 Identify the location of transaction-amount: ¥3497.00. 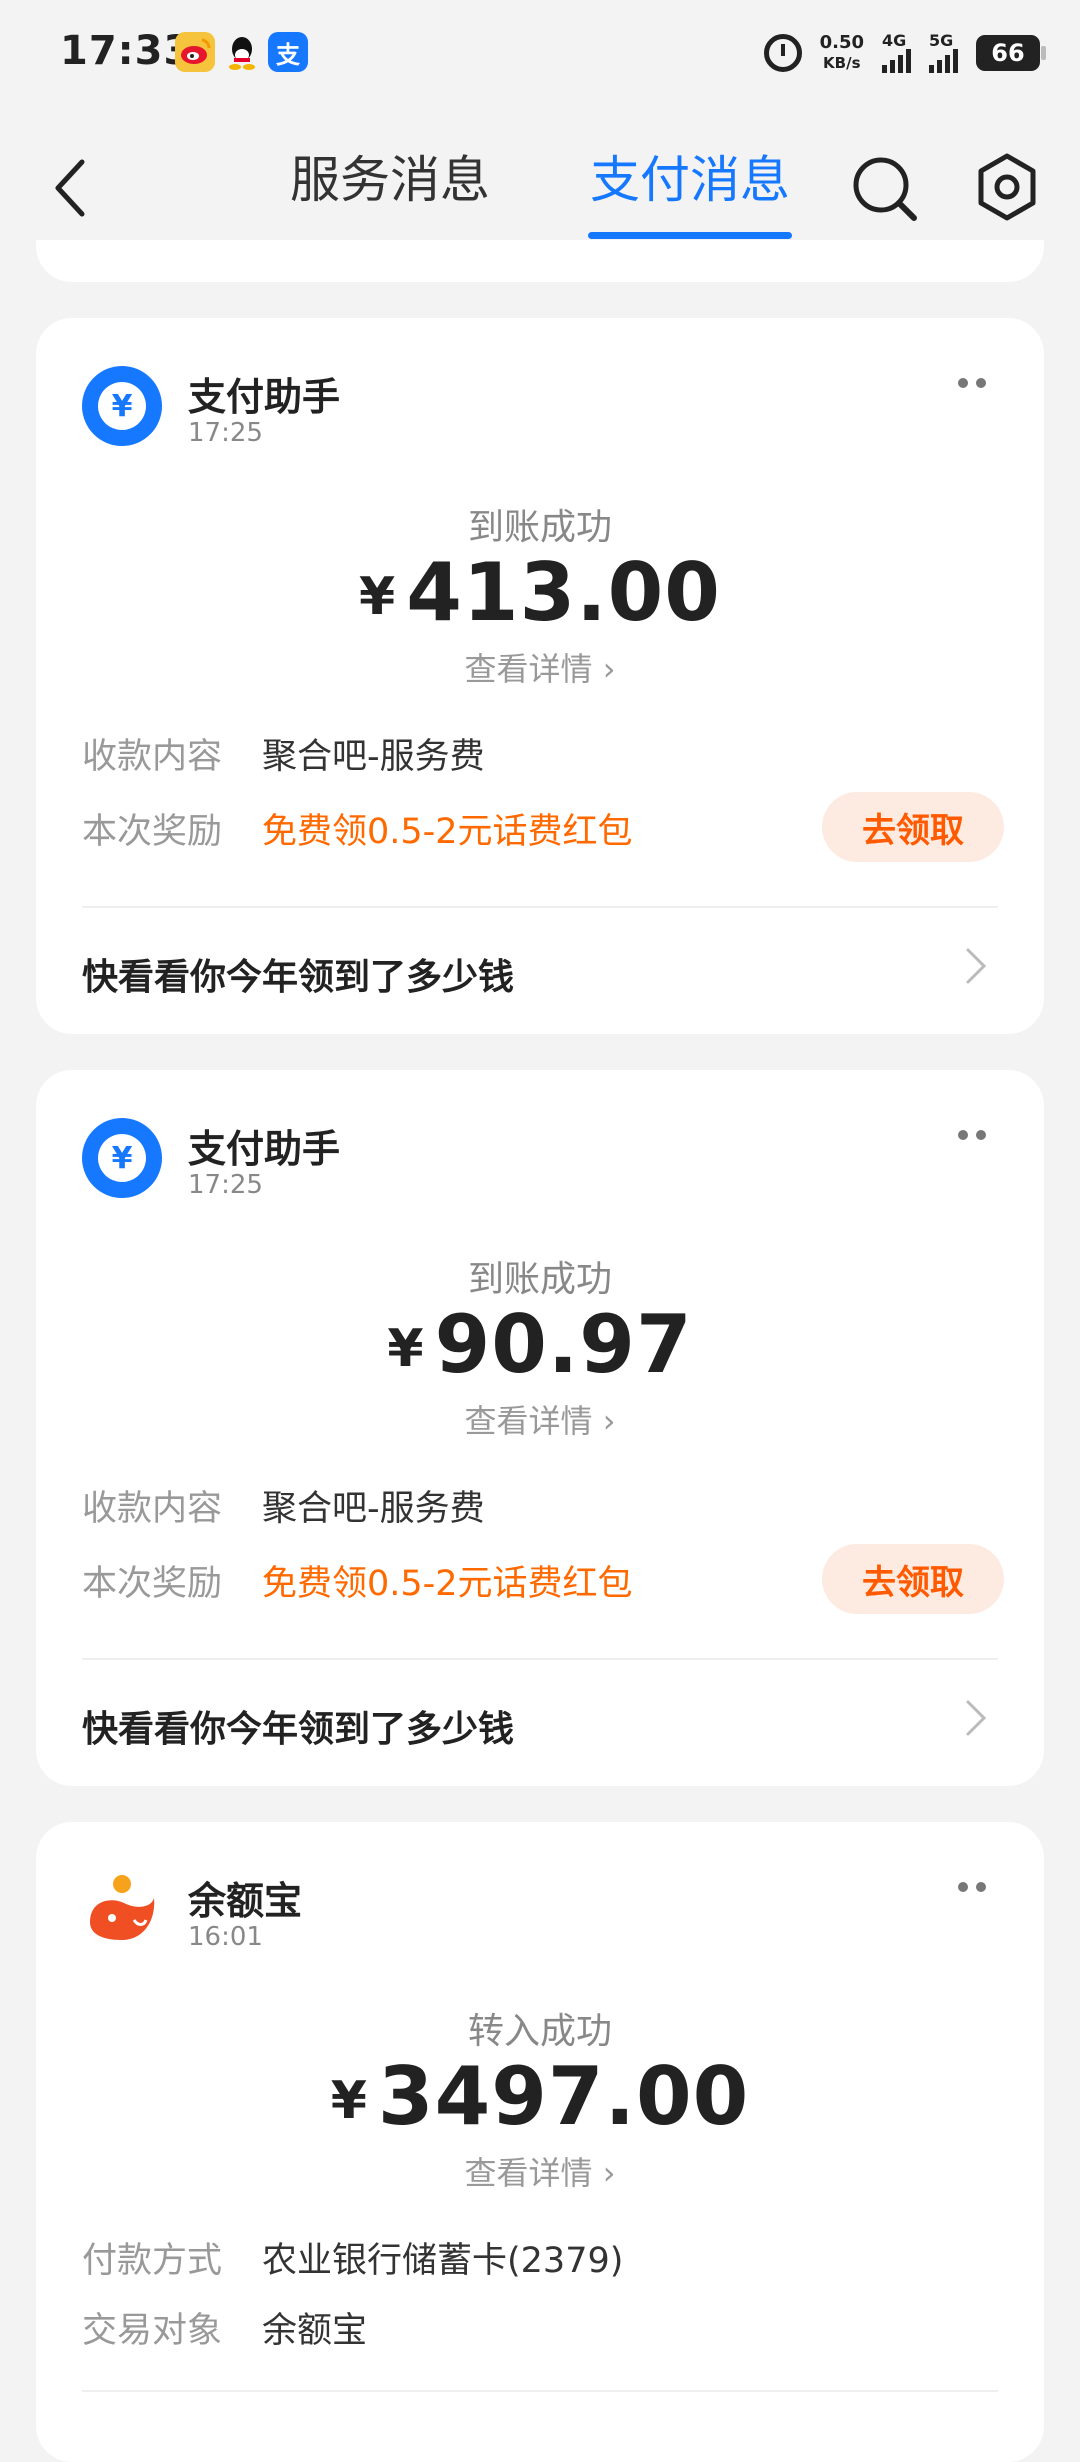
(540, 2096).